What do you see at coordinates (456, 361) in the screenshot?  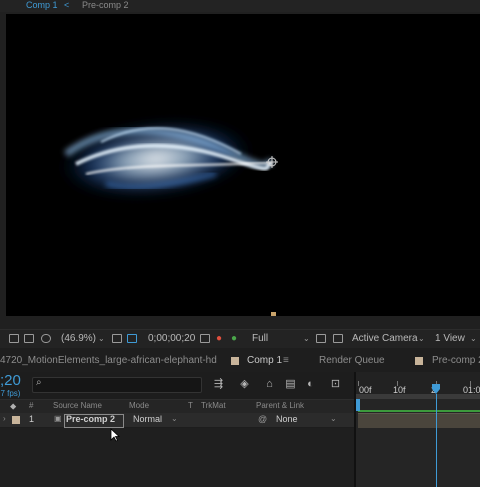 I see `tab-pre-comp-2-timeline: Pre-comp 2` at bounding box center [456, 361].